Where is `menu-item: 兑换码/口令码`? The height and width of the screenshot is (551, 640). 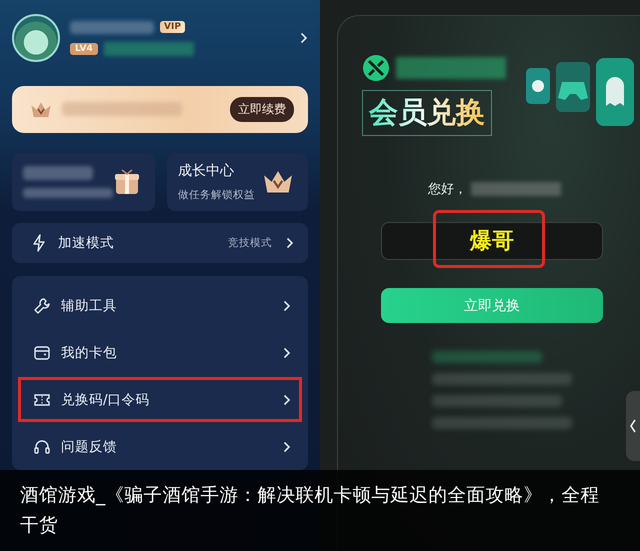 menu-item: 兑换码/口令码 is located at coordinates (160, 399).